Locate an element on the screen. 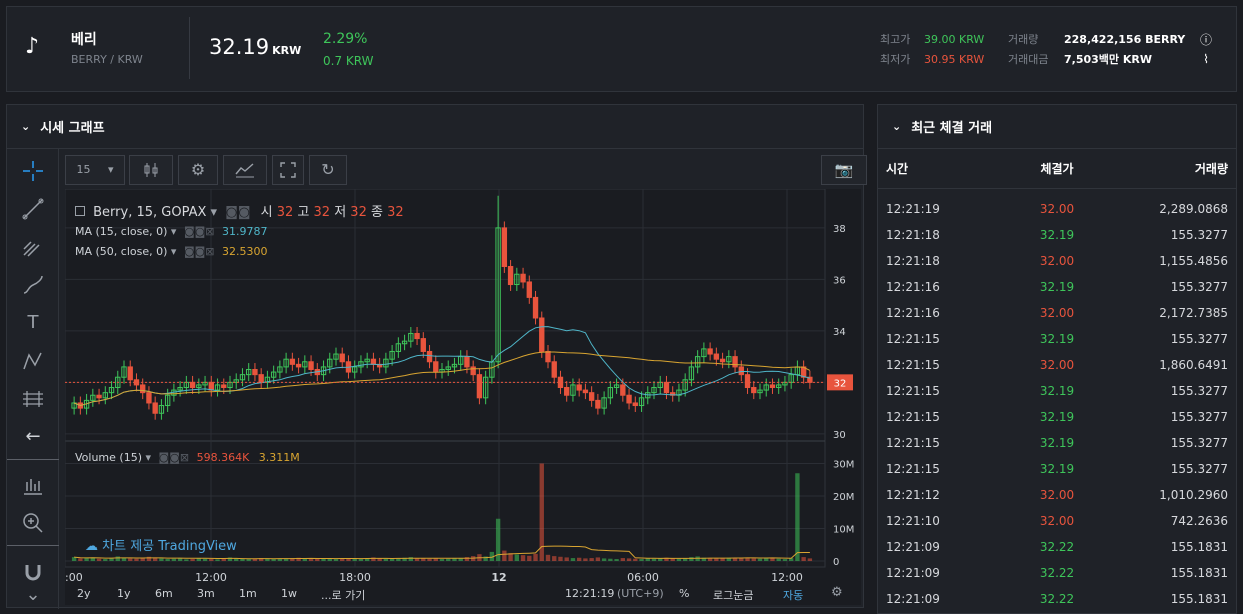 The width and height of the screenshot is (1243, 614). ma50-legend: MA (50, close, 0) ▾ ◙◙⊠ 32.5300 is located at coordinates (171, 251).